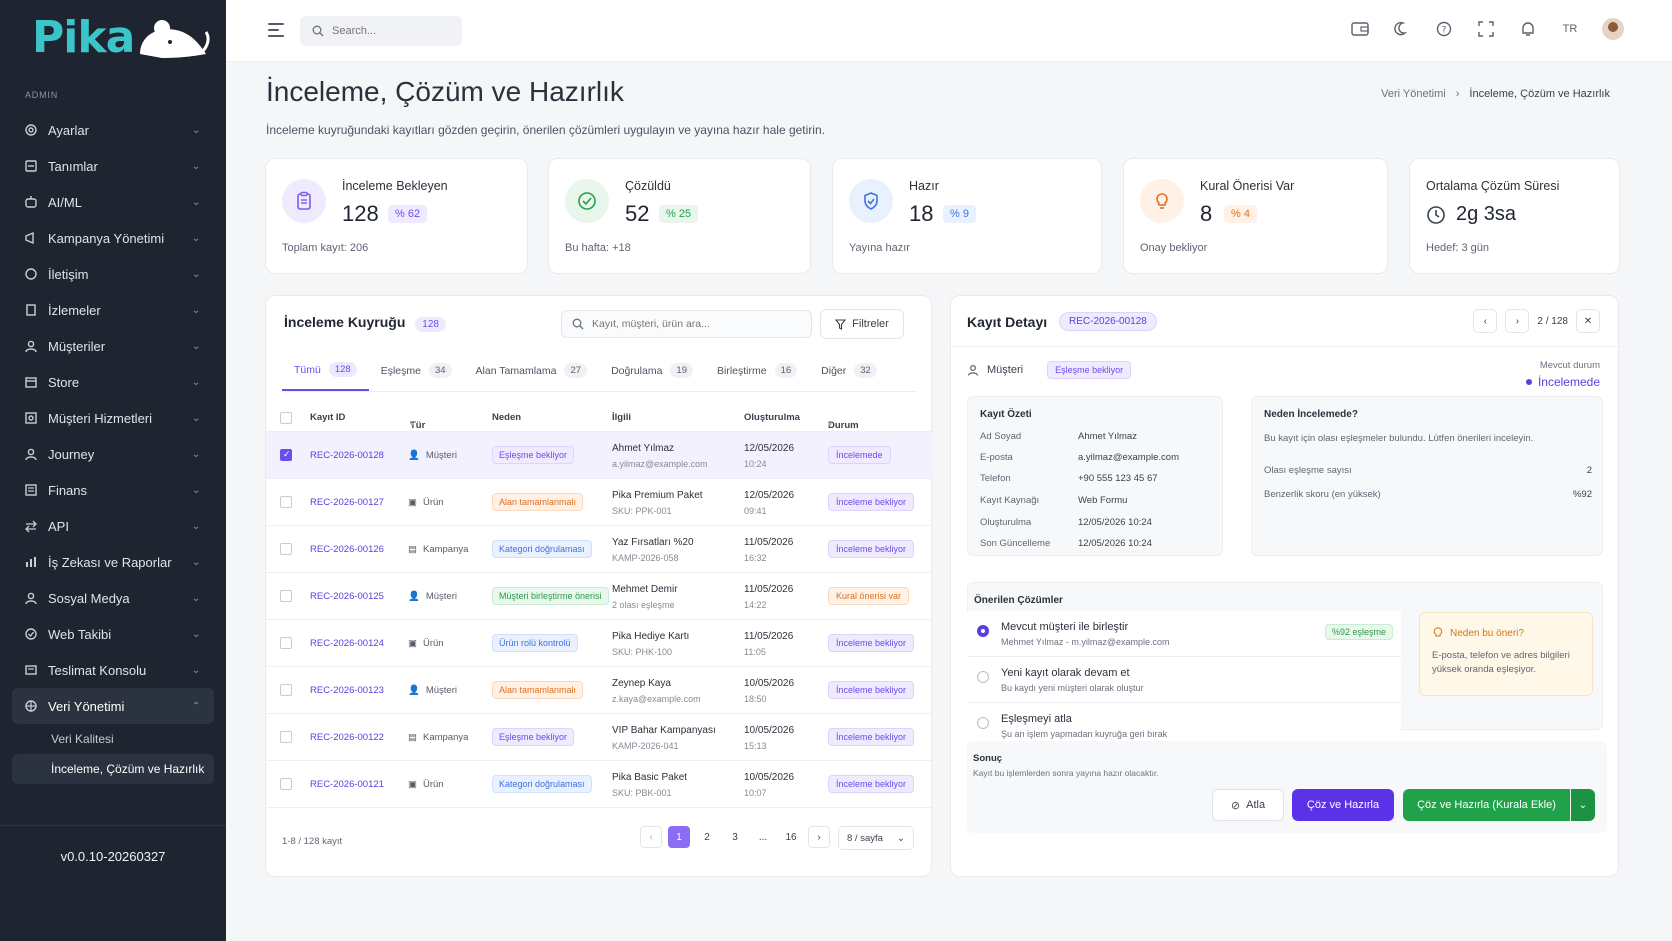 The image size is (1672, 941). I want to click on next-page-button: ›, so click(819, 837).